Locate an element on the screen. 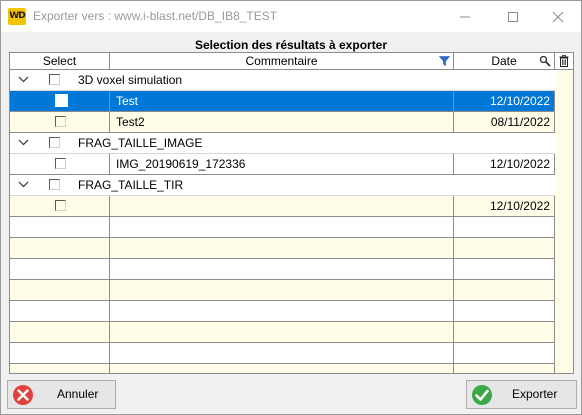  cancel-button: Annuler is located at coordinates (61, 394).